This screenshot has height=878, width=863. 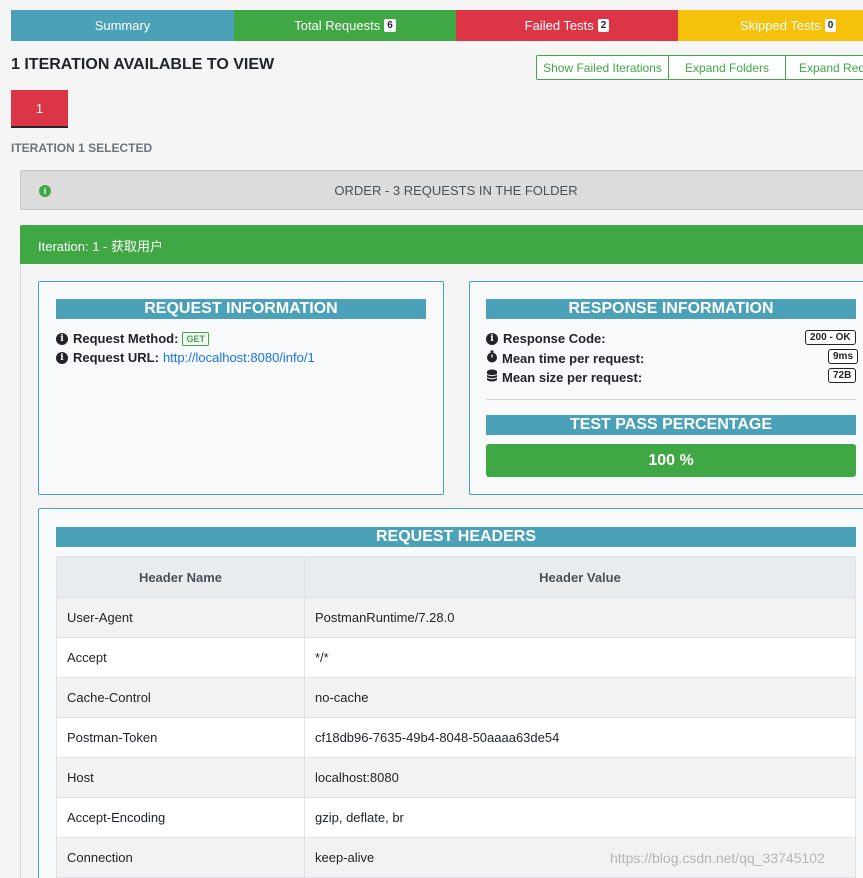 I want to click on iteration-1-button: 1, so click(x=39, y=109).